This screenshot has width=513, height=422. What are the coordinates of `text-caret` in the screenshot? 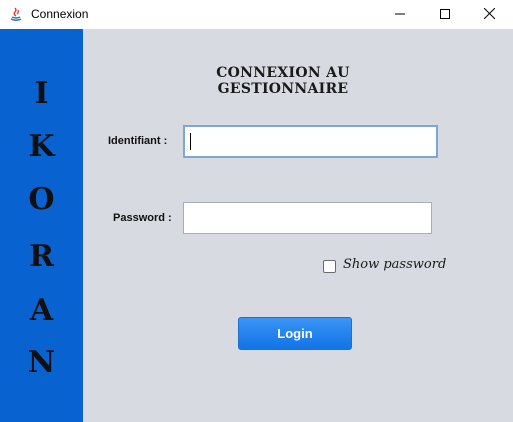 It's located at (190, 141).